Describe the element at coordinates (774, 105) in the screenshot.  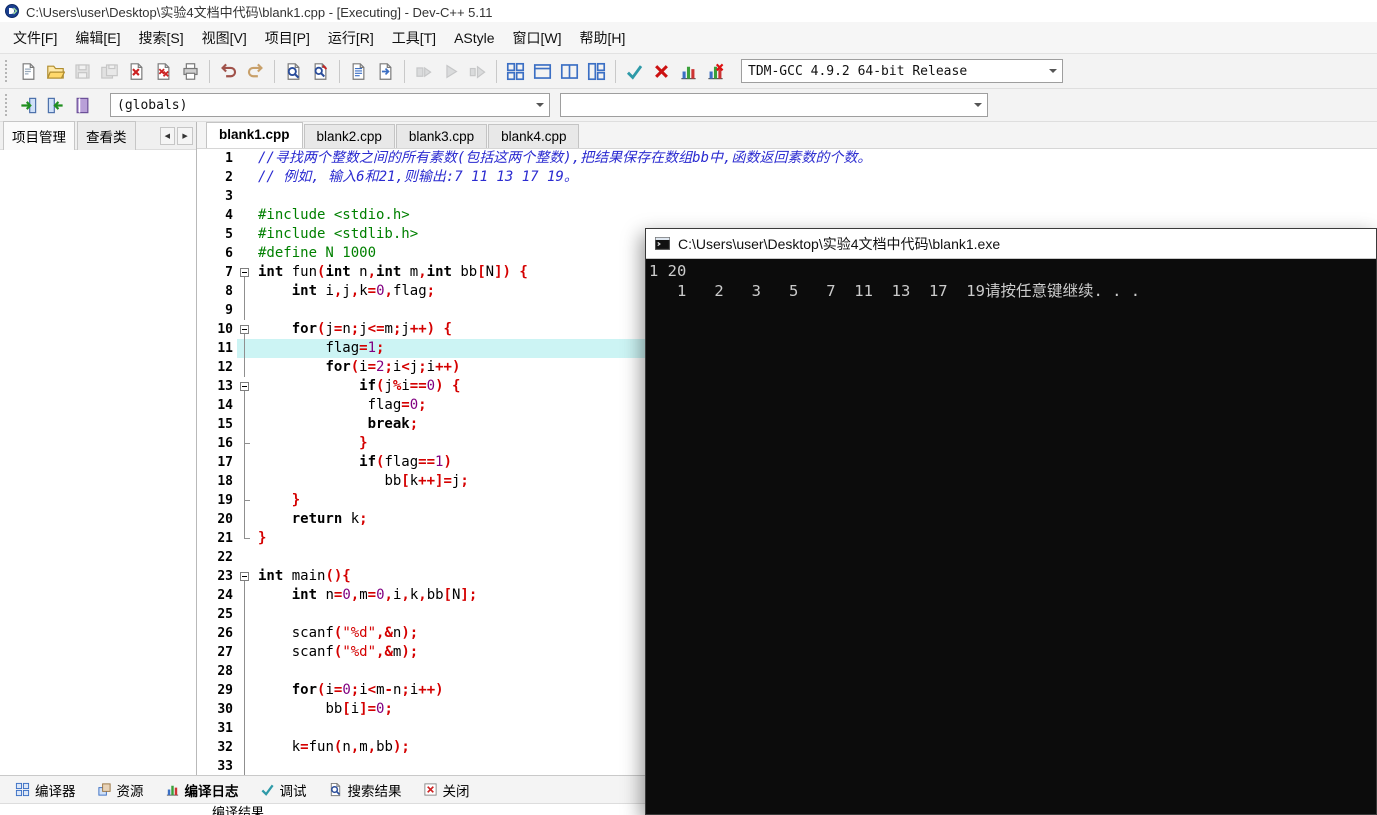
I see `members-select` at that location.